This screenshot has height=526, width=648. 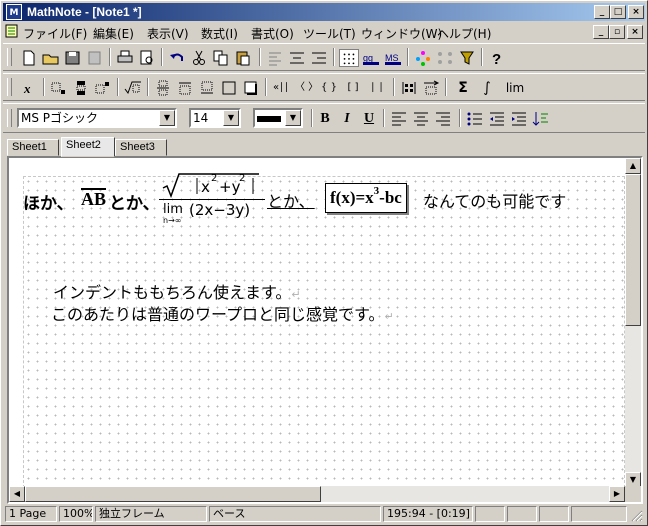 I want to click on horizontal-scrollbar: ◀ ▶, so click(x=317, y=494).